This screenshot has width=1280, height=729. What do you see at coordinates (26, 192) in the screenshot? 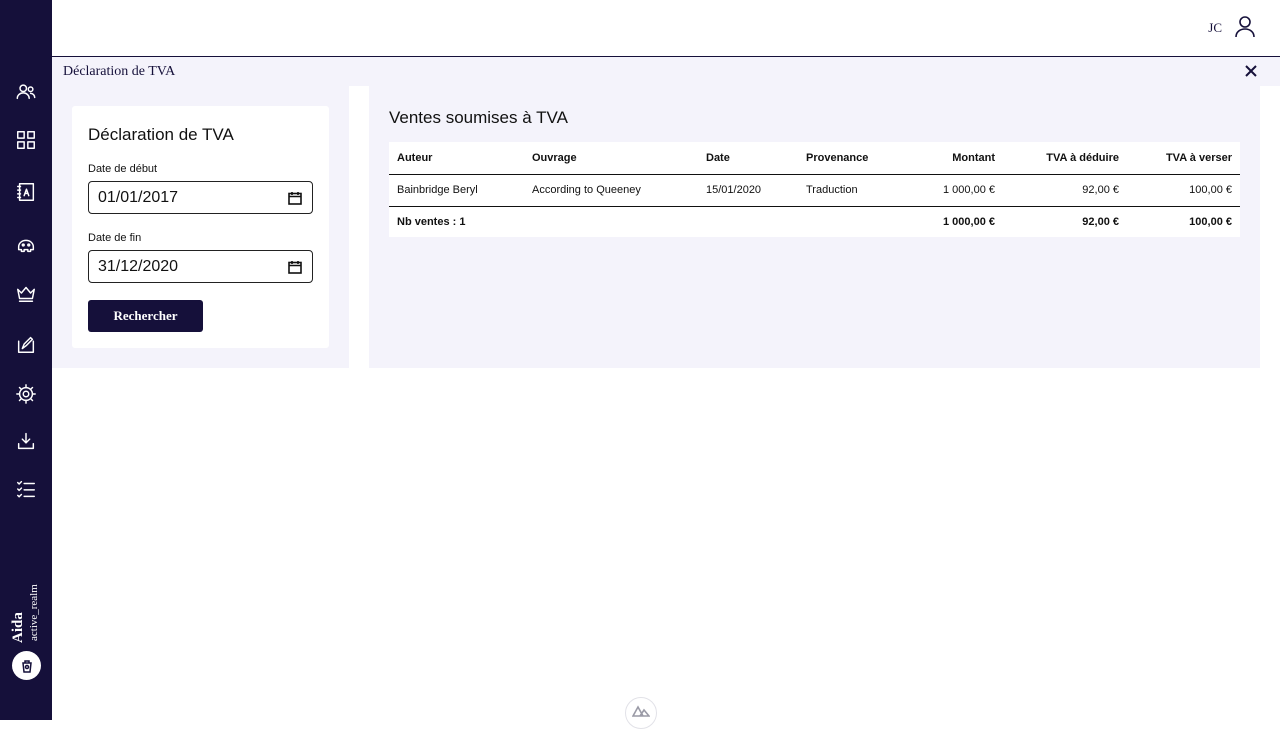
I see `translation-book-icon` at bounding box center [26, 192].